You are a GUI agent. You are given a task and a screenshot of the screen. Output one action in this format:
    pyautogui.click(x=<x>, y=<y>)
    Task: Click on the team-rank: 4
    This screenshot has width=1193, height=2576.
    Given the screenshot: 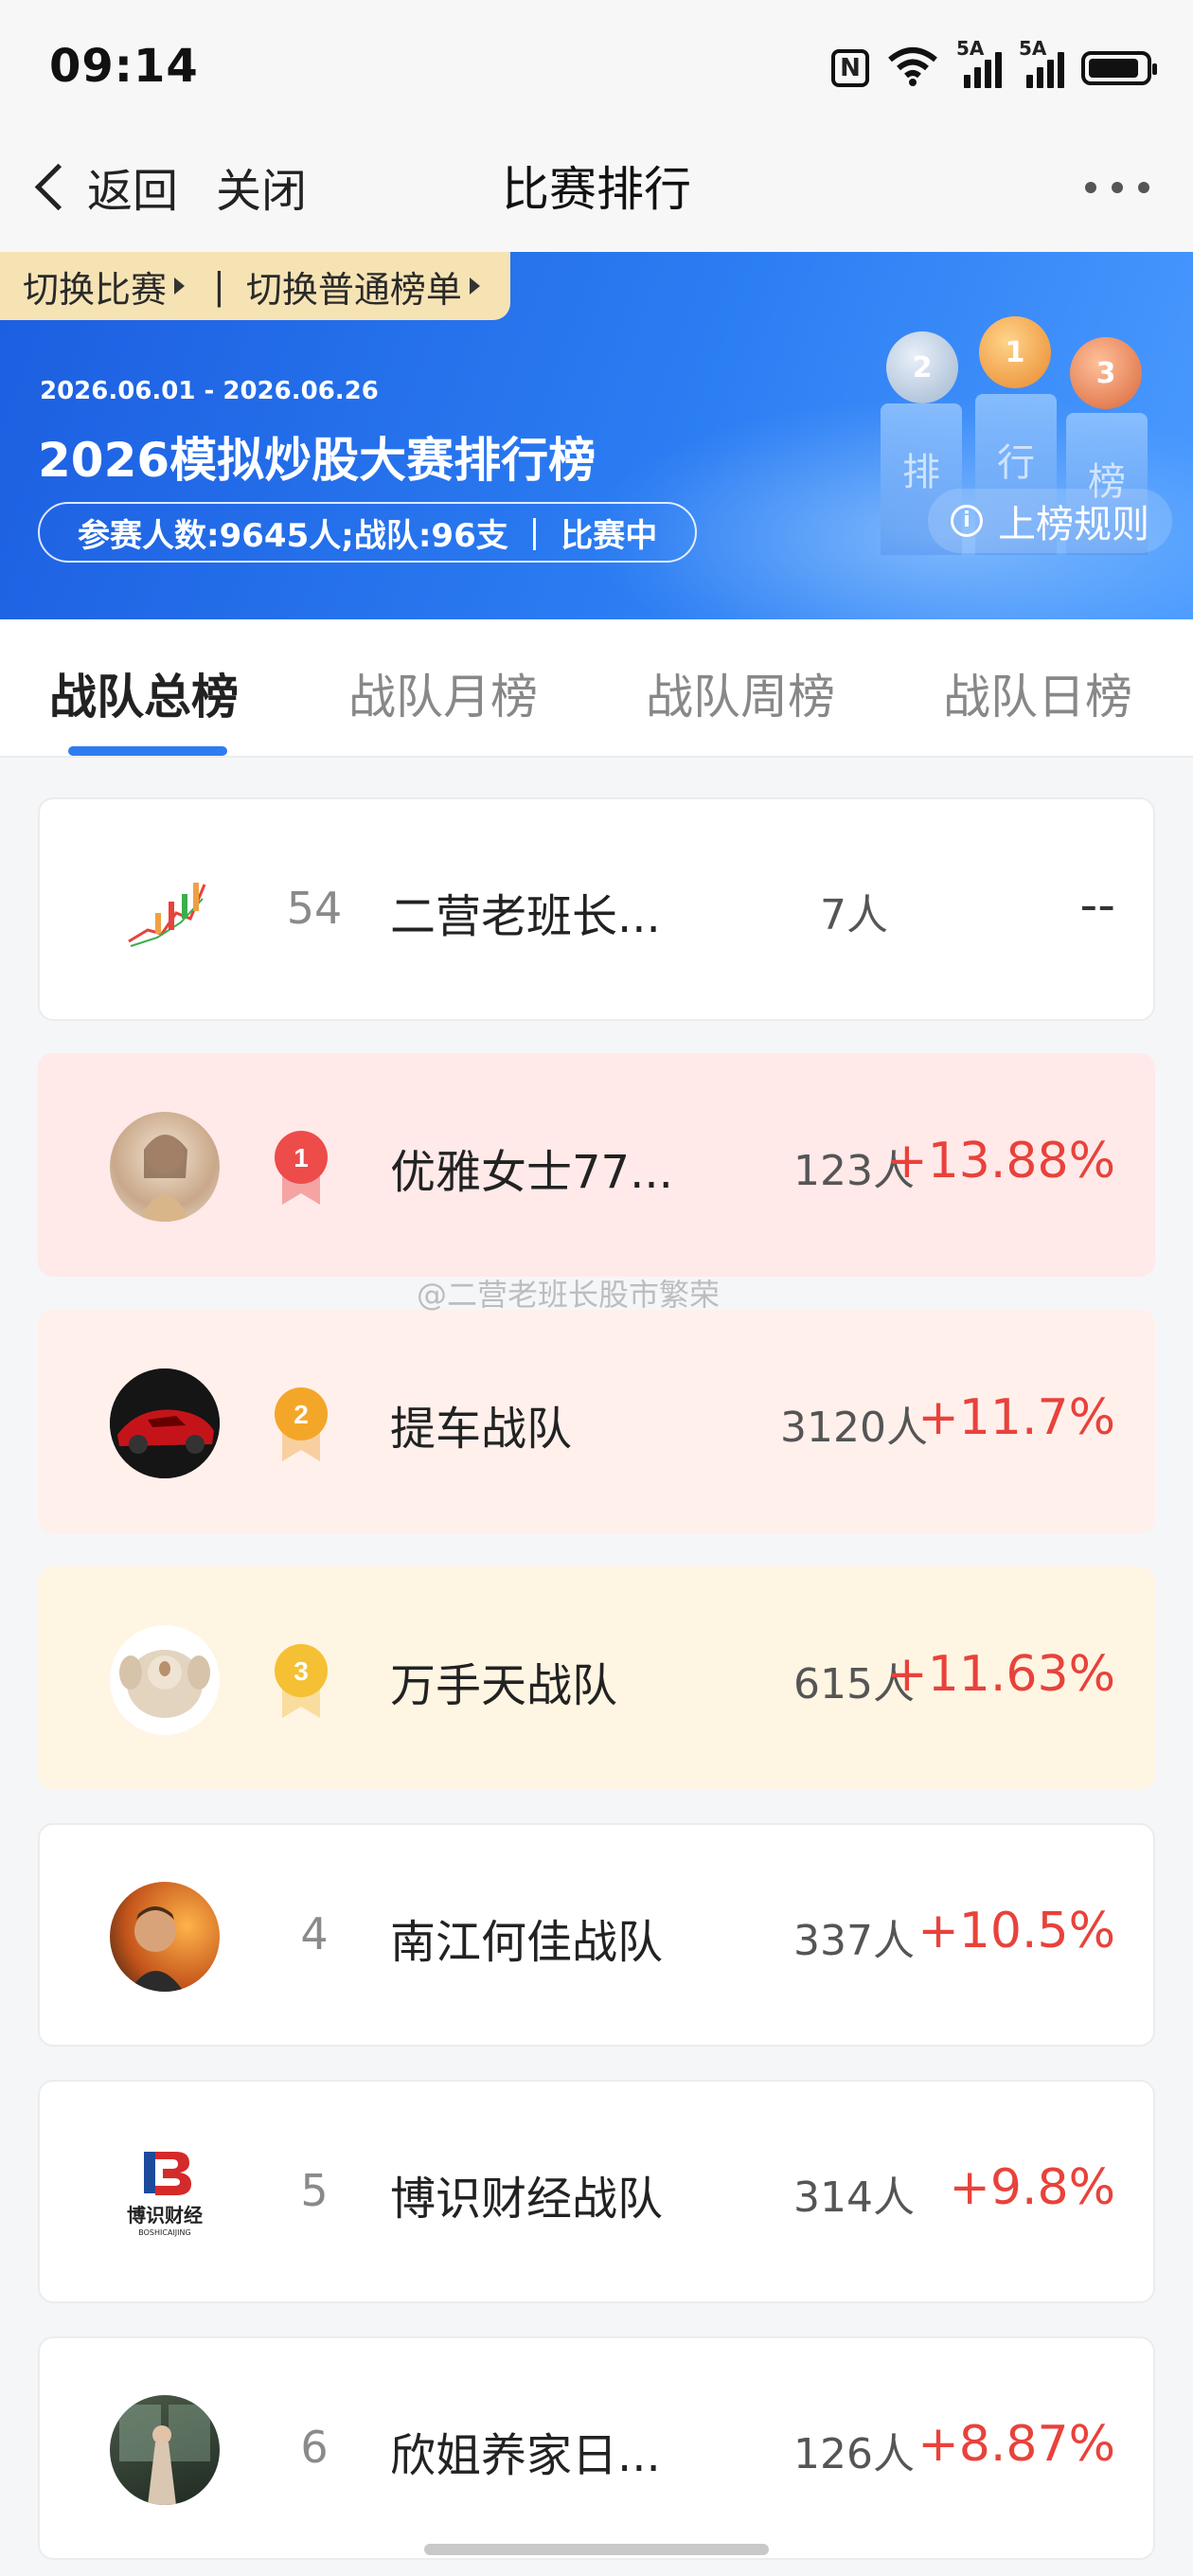 What is the action you would take?
    pyautogui.click(x=314, y=1933)
    